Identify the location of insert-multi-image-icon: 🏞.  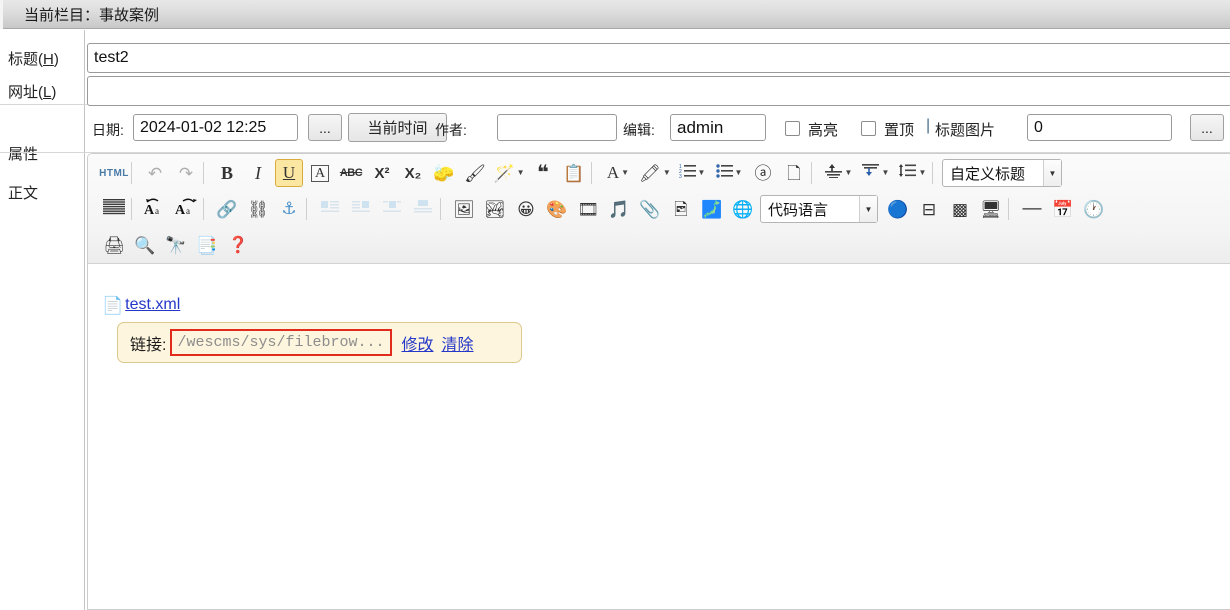
(495, 209).